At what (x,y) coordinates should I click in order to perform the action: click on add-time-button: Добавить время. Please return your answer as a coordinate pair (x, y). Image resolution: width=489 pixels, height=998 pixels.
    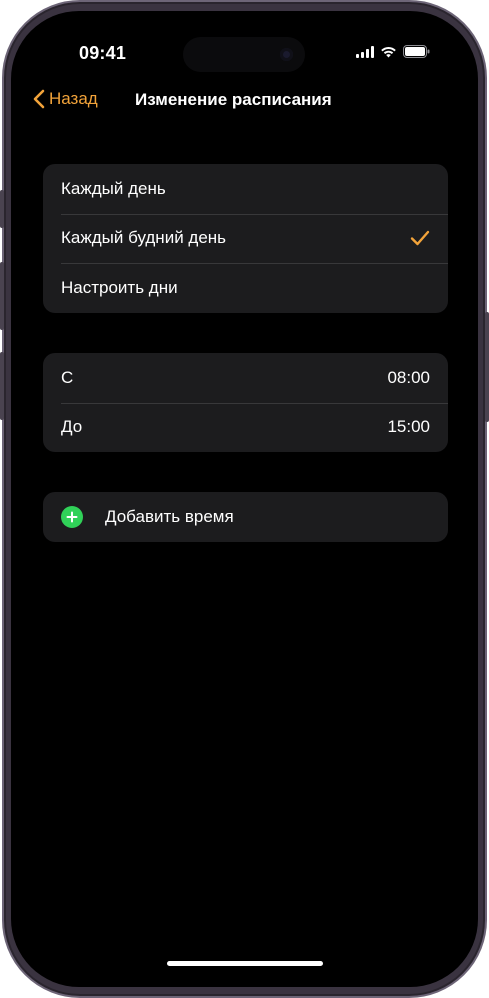
    Looking at the image, I should click on (245, 517).